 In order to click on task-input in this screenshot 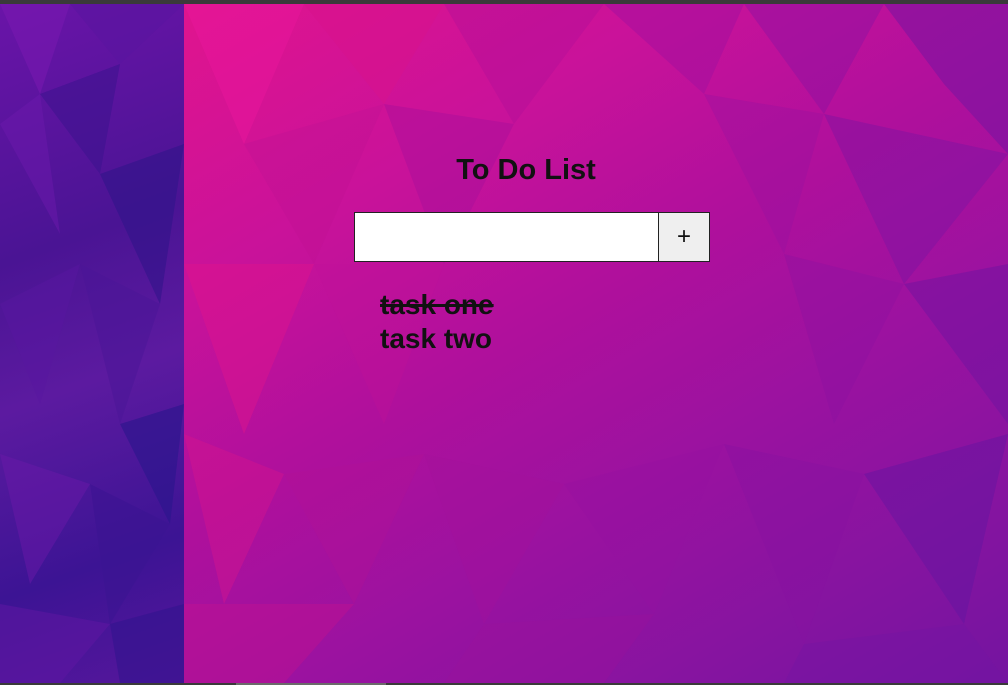, I will do `click(506, 237)`.